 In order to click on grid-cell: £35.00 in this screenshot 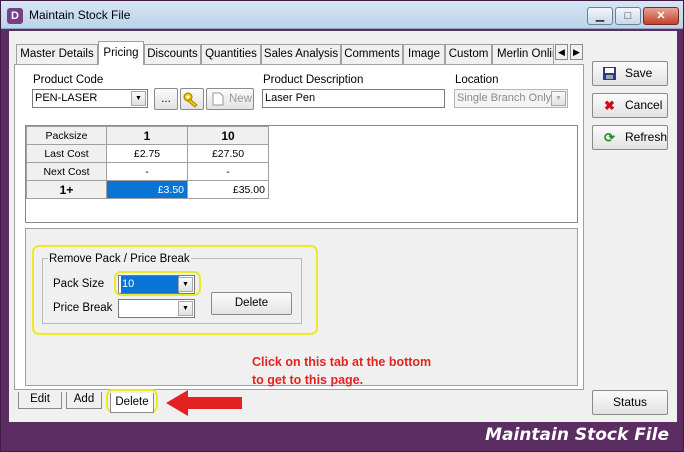, I will do `click(228, 189)`.